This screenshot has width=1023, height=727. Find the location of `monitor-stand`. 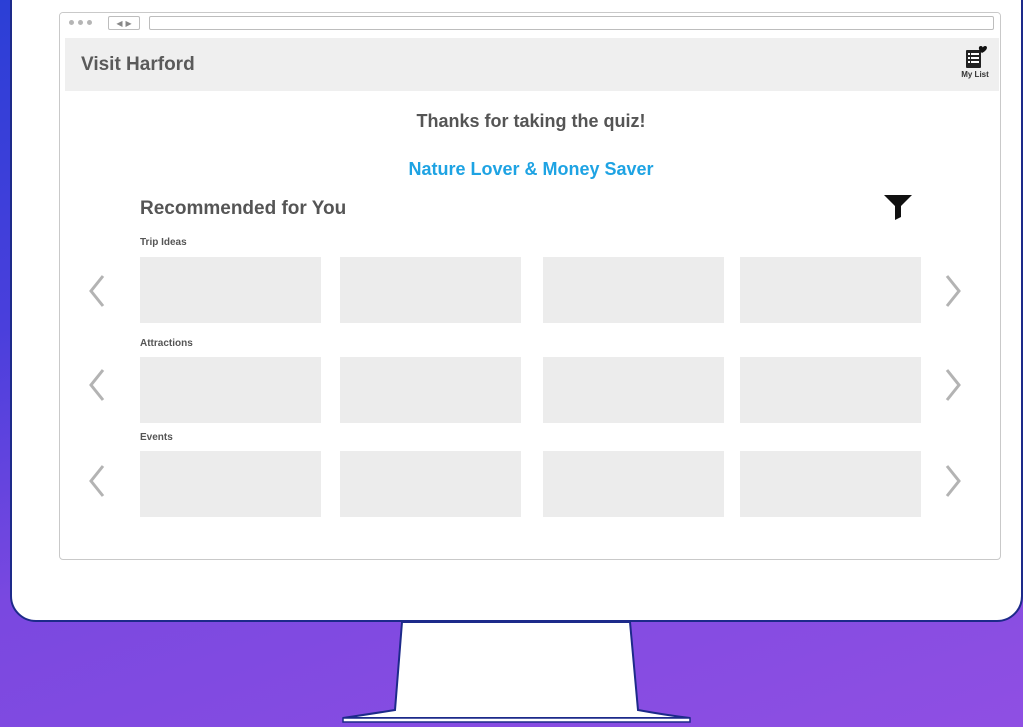

monitor-stand is located at coordinates (516, 672).